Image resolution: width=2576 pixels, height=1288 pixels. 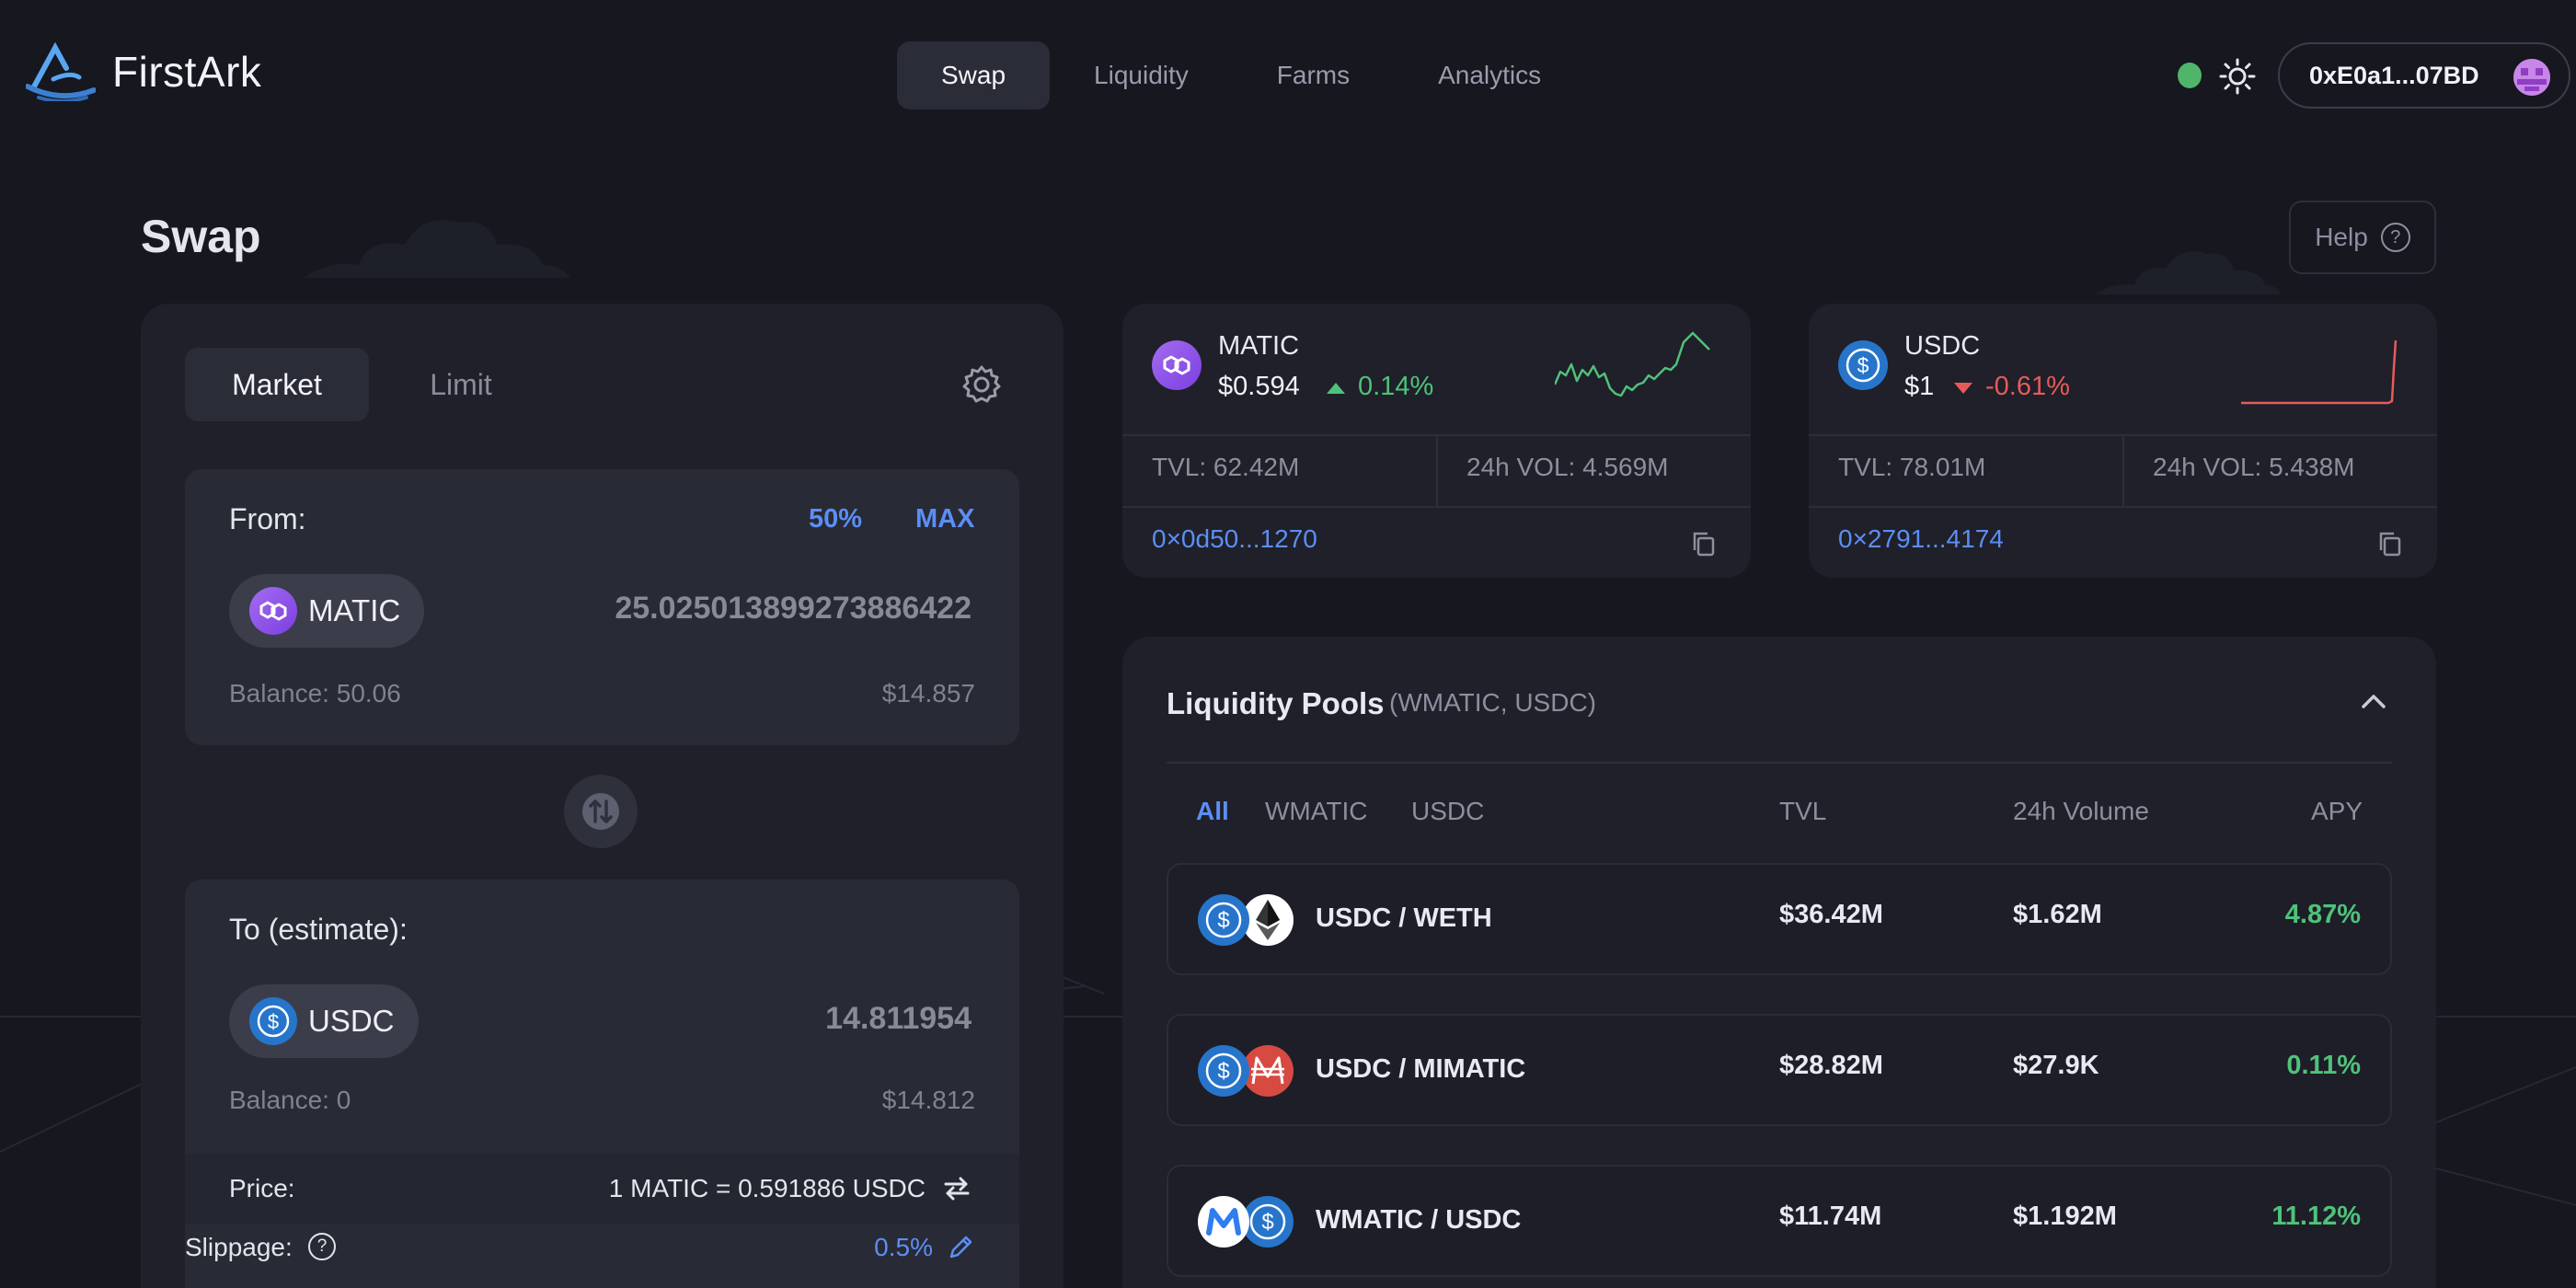 What do you see at coordinates (461, 384) in the screenshot?
I see `tab-limit: Limit` at bounding box center [461, 384].